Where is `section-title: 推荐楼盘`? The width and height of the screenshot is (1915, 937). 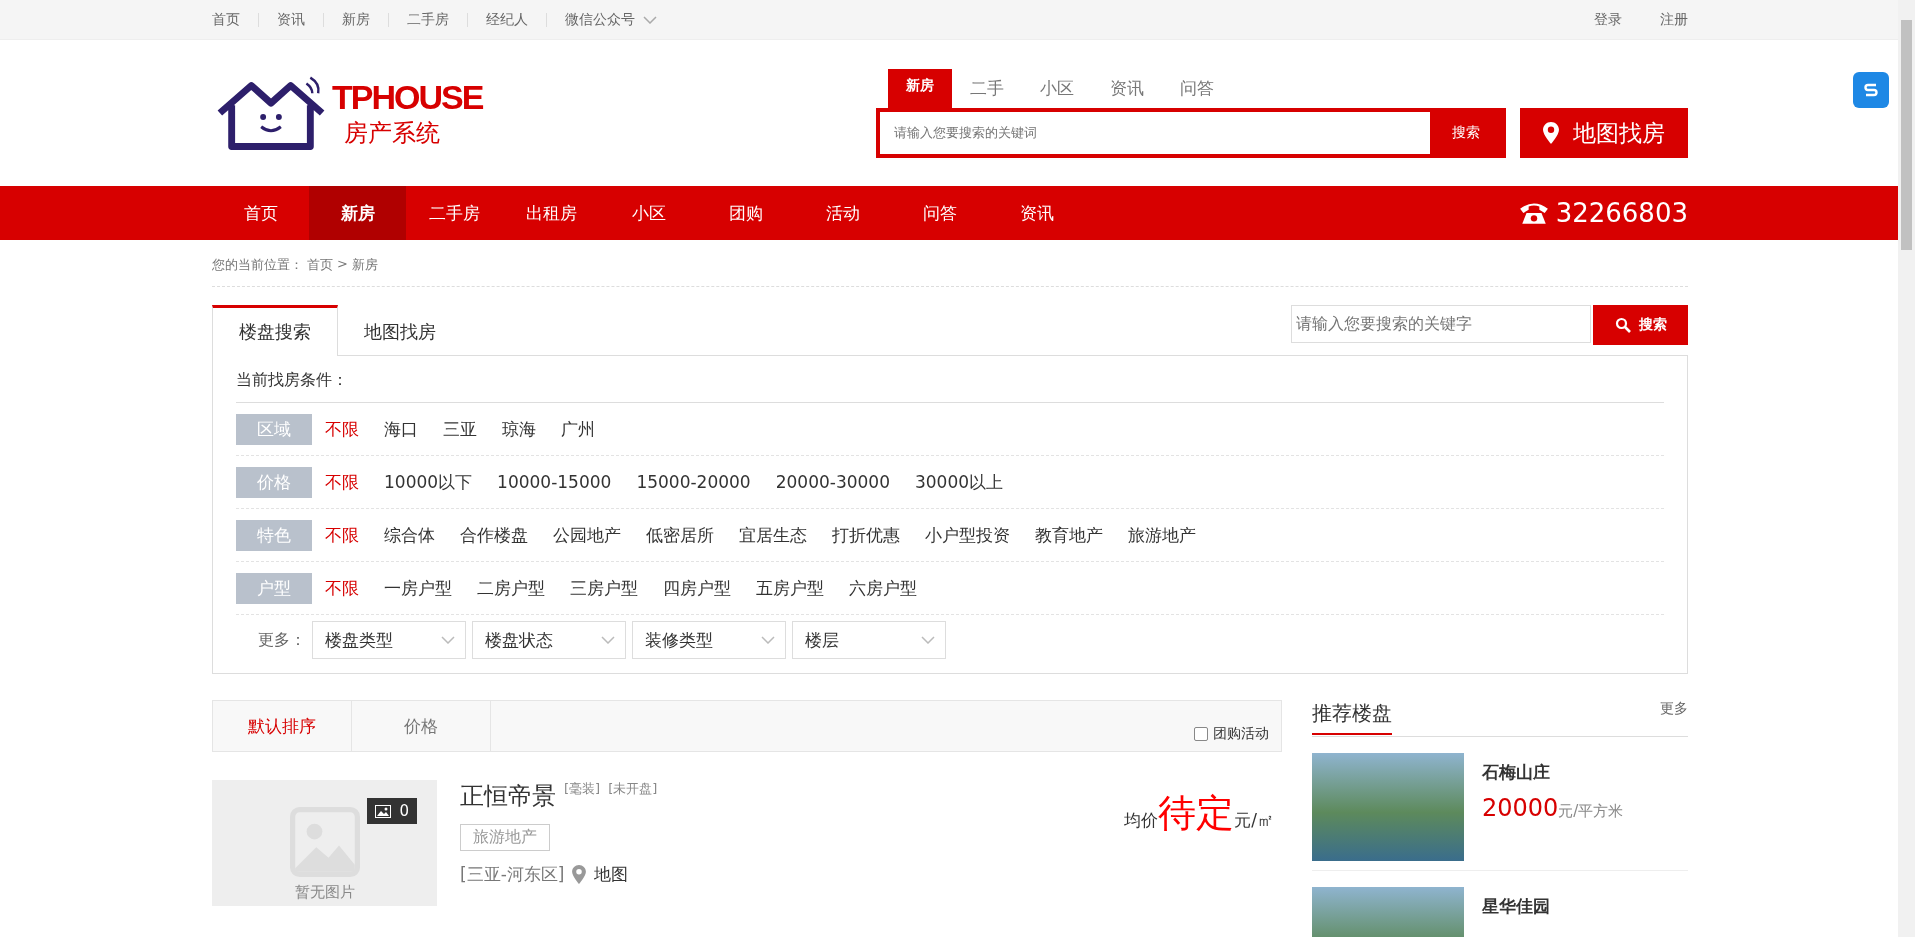 section-title: 推荐楼盘 is located at coordinates (1352, 717).